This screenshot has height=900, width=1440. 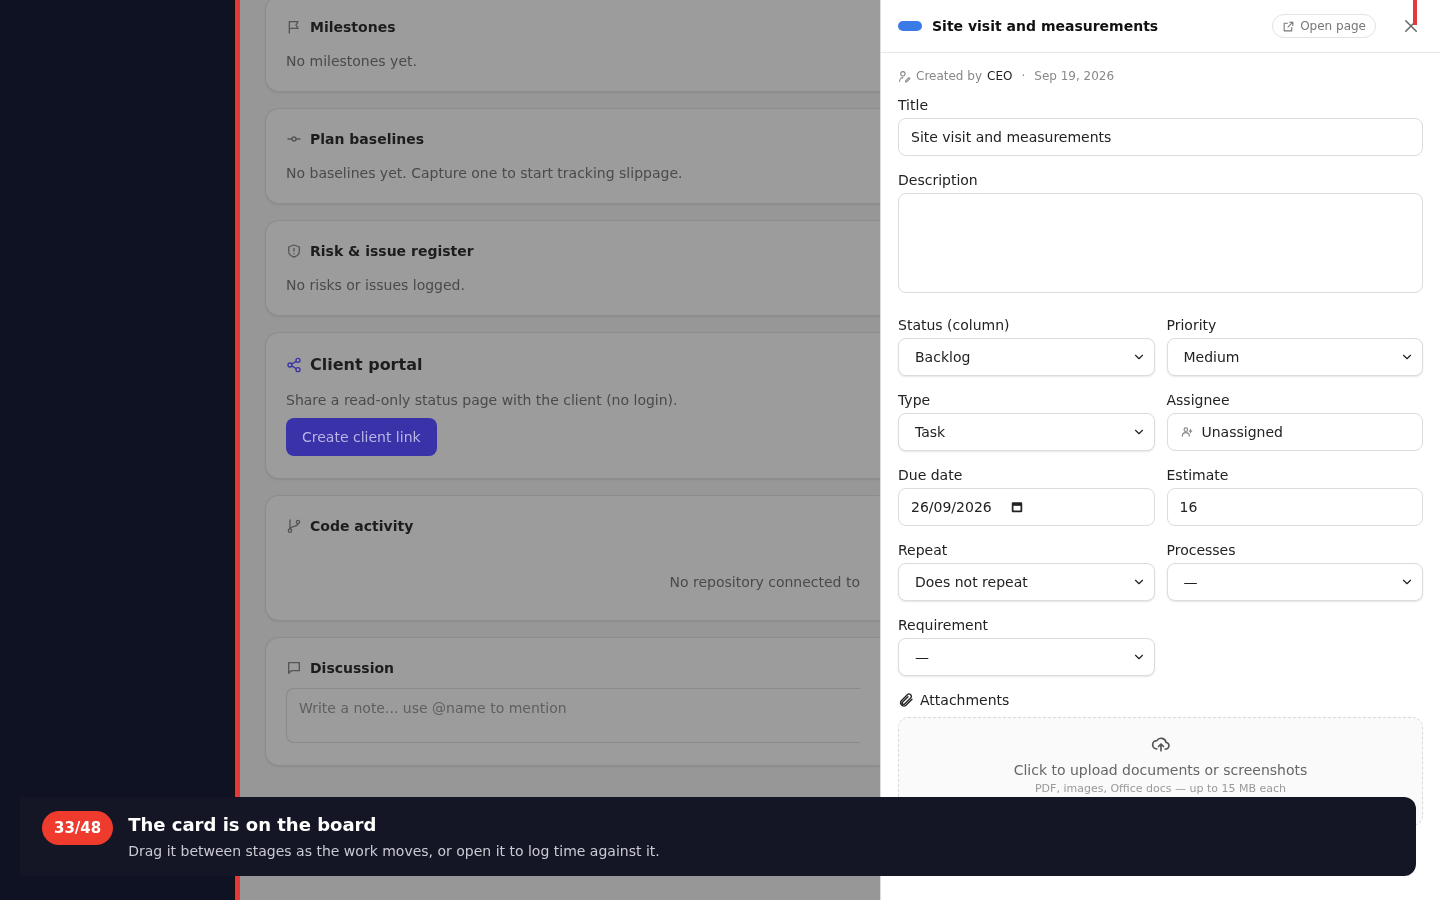 What do you see at coordinates (1186, 432) in the screenshot?
I see `person-icon` at bounding box center [1186, 432].